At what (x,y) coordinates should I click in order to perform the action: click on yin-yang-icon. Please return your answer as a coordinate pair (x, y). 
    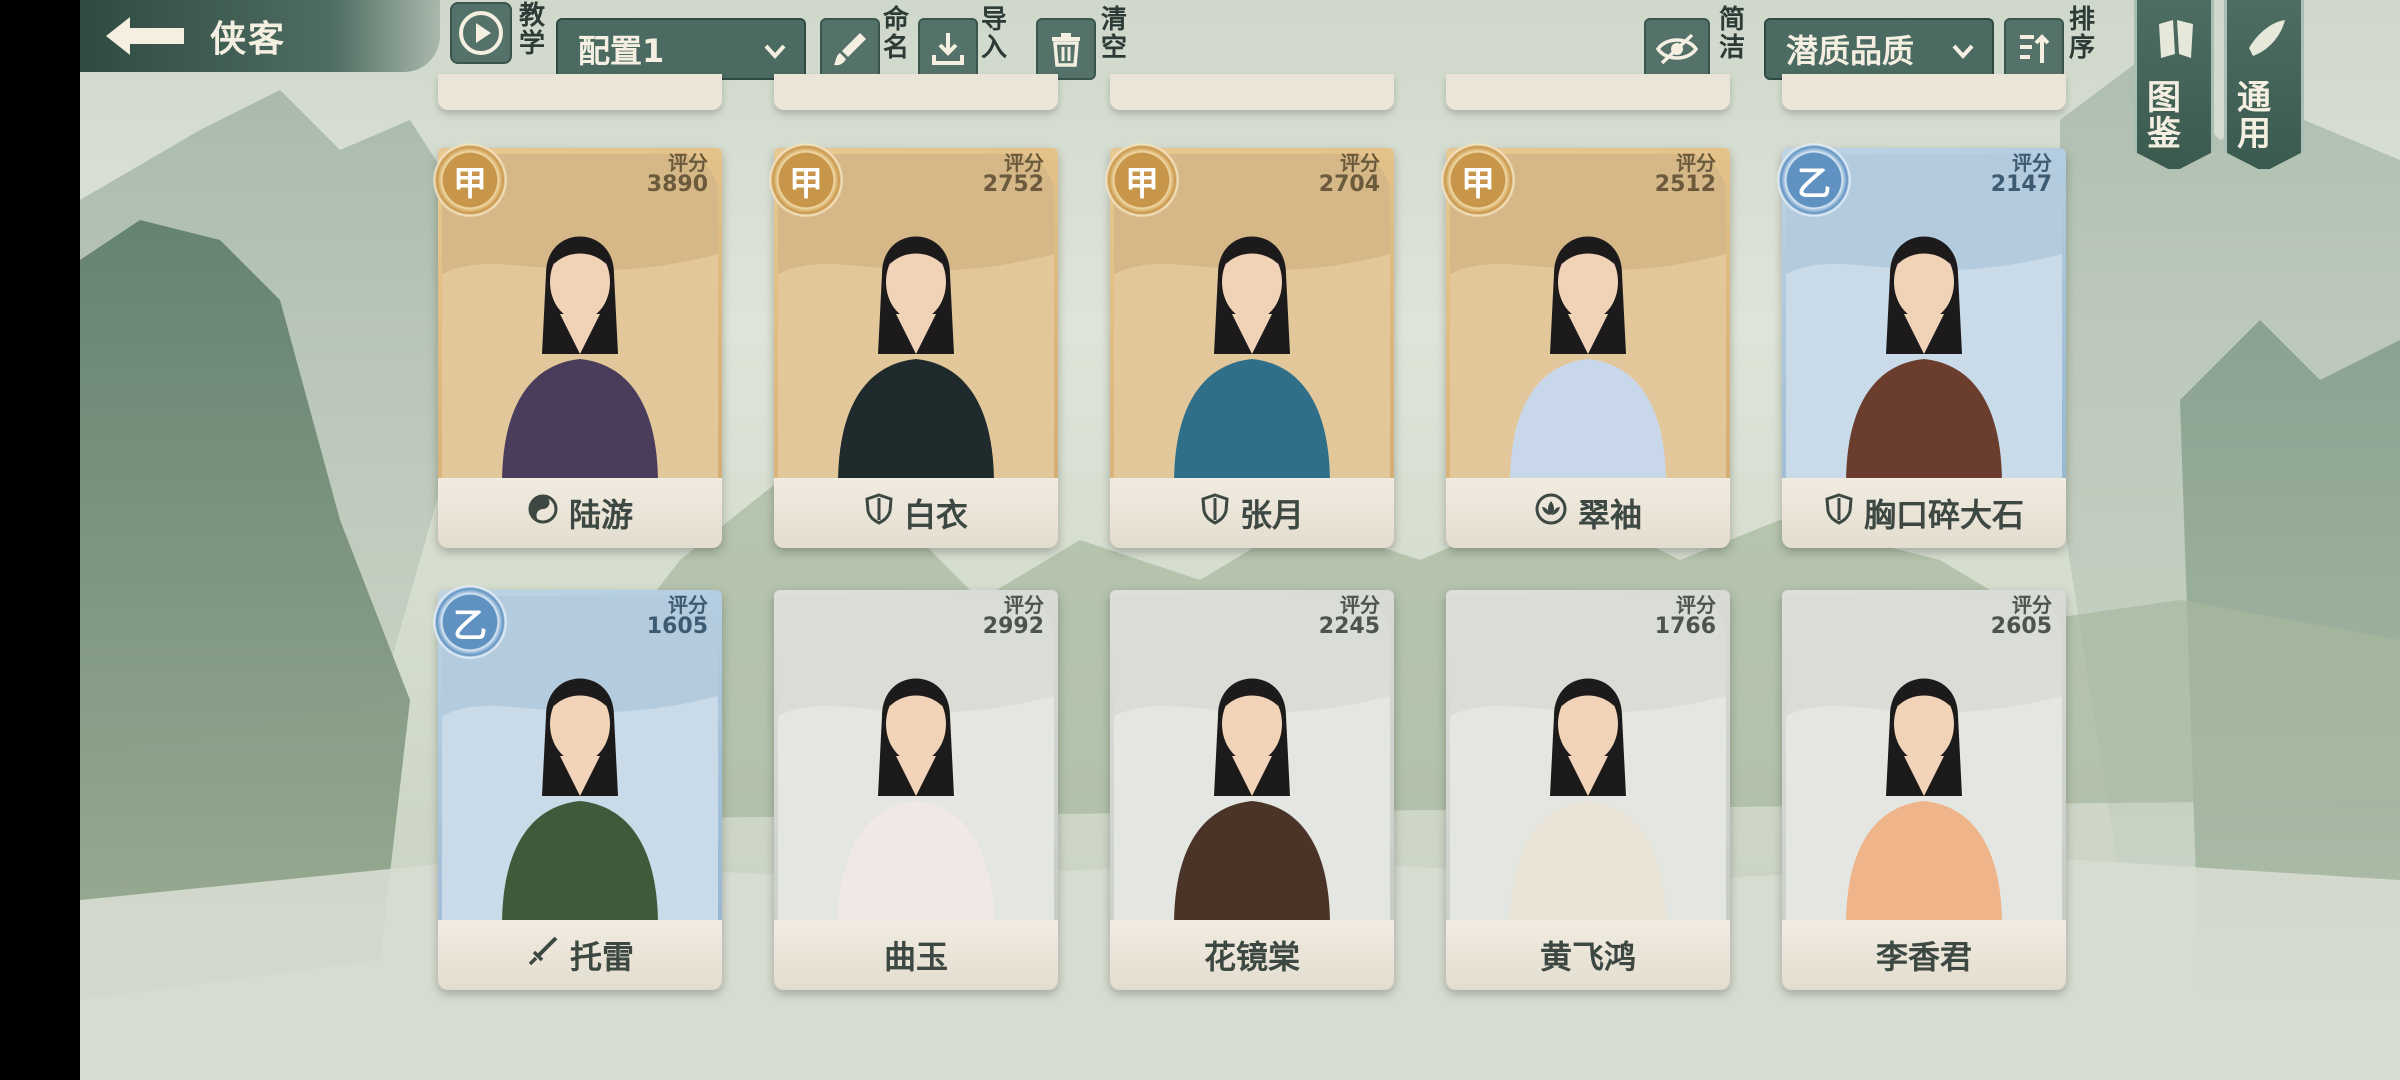
    Looking at the image, I should click on (543, 513).